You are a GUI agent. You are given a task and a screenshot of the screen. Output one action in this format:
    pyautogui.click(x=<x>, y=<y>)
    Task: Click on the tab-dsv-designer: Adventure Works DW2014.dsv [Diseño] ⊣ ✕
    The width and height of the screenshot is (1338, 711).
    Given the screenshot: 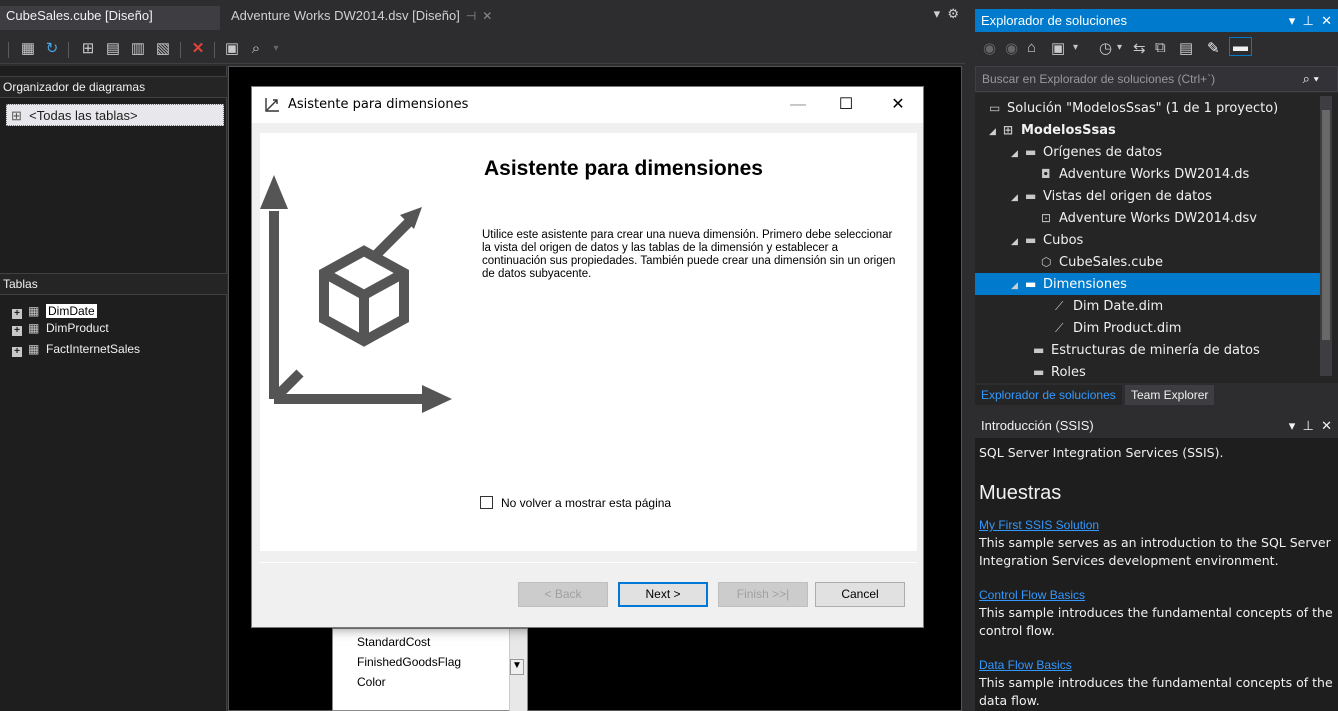 What is the action you would take?
    pyautogui.click(x=378, y=18)
    